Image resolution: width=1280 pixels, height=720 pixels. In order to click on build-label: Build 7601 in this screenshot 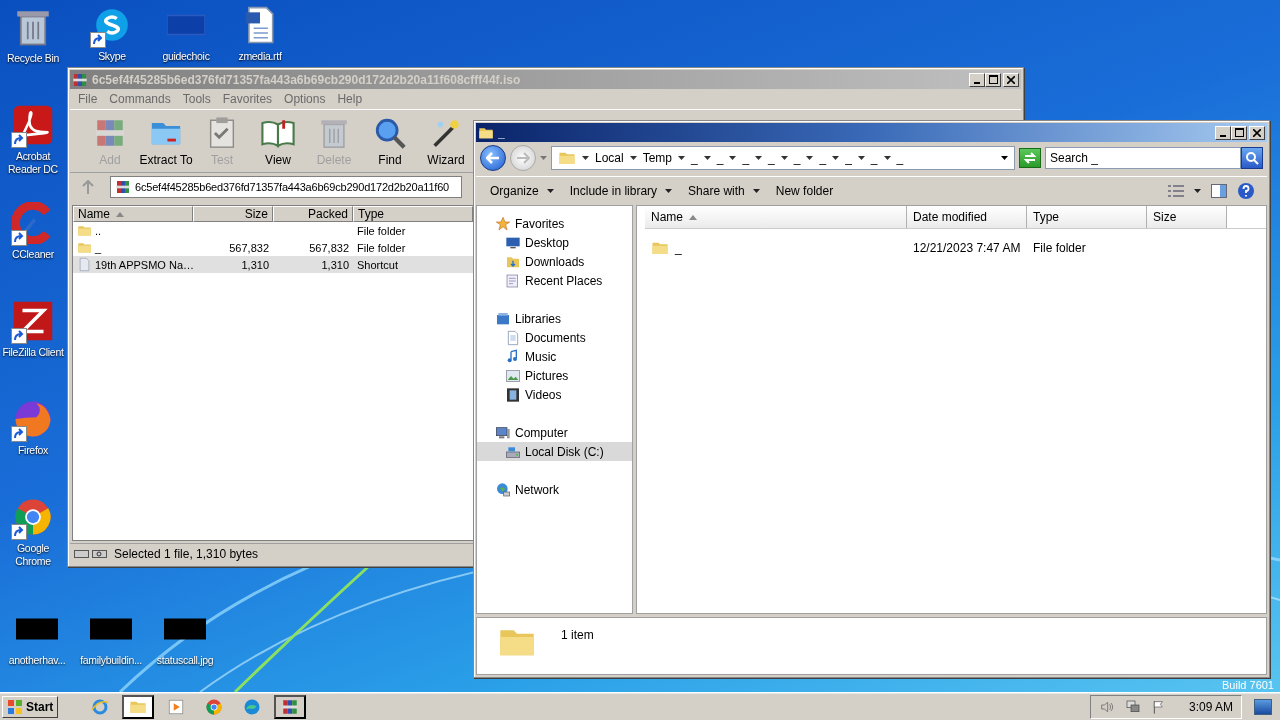, I will do `click(1248, 685)`.